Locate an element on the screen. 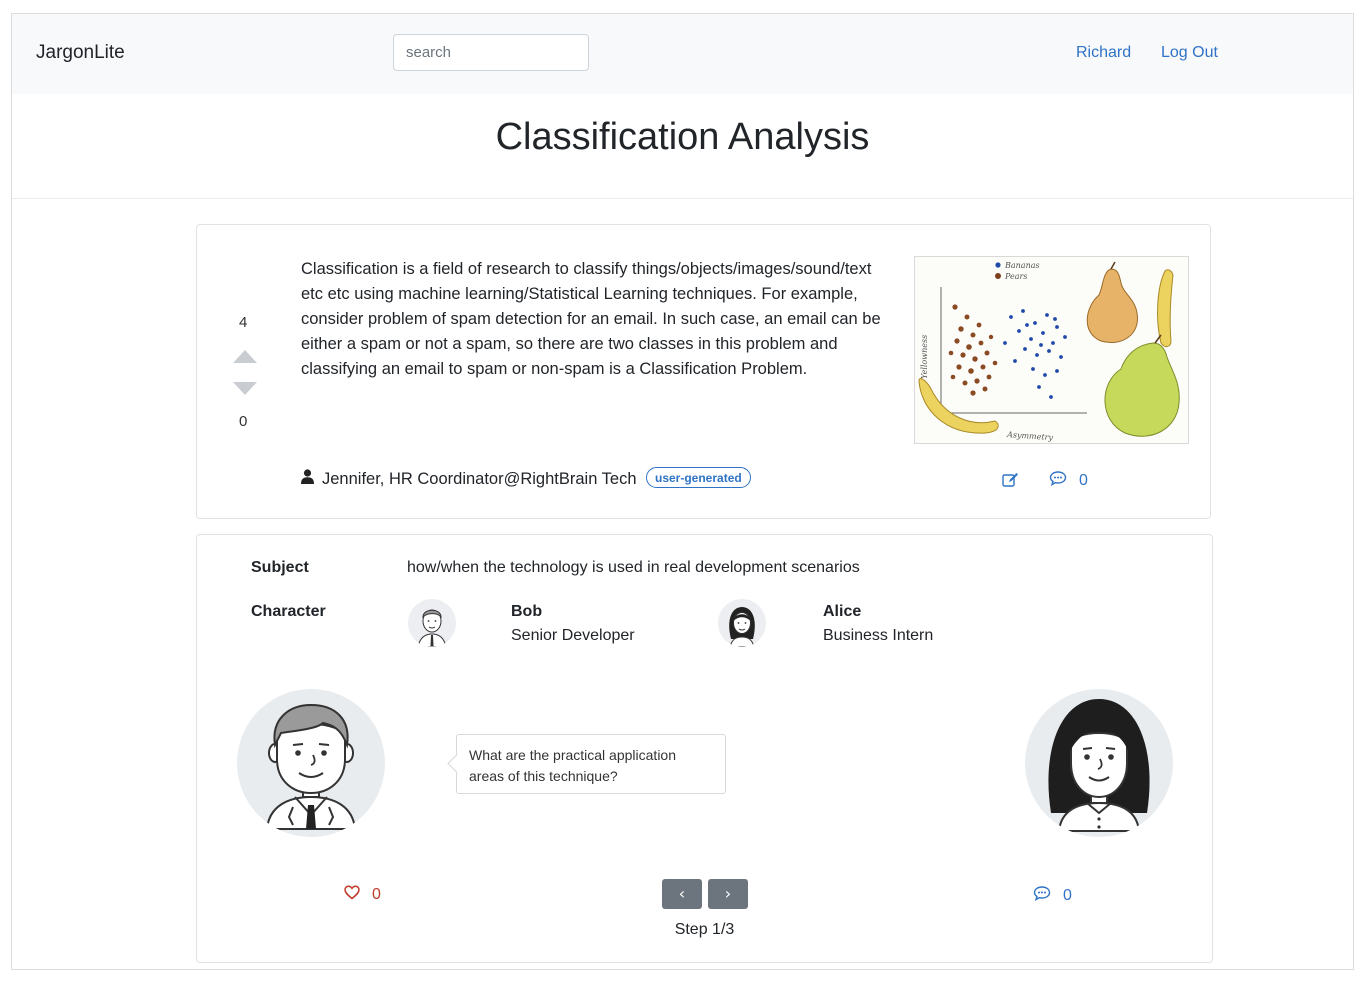  subject-label: Subject is located at coordinates (280, 567).